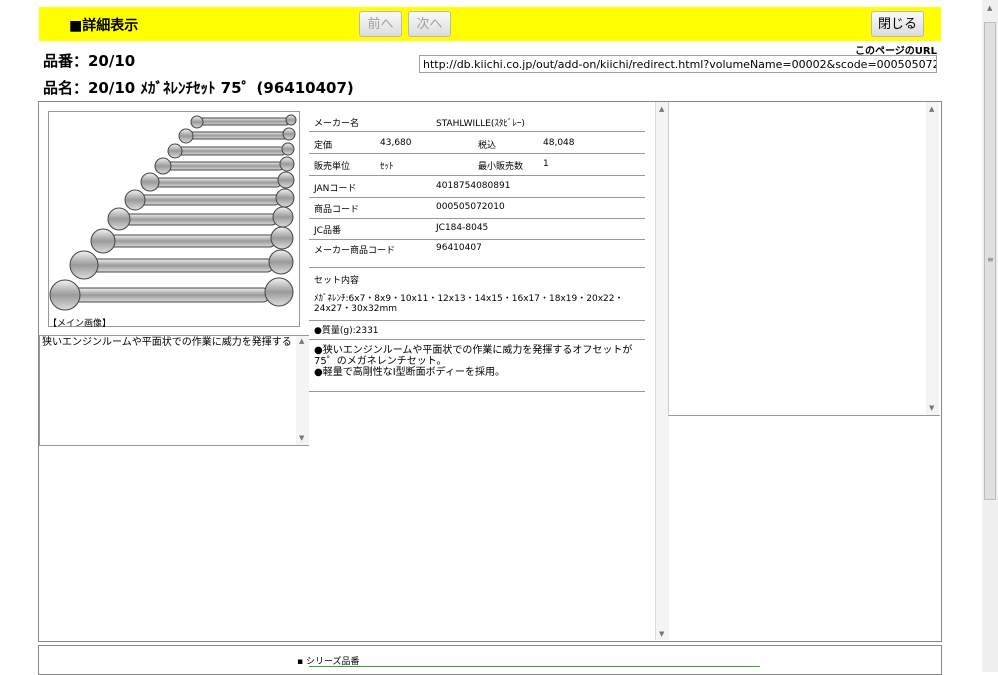  I want to click on price-label: 定価, so click(323, 146).